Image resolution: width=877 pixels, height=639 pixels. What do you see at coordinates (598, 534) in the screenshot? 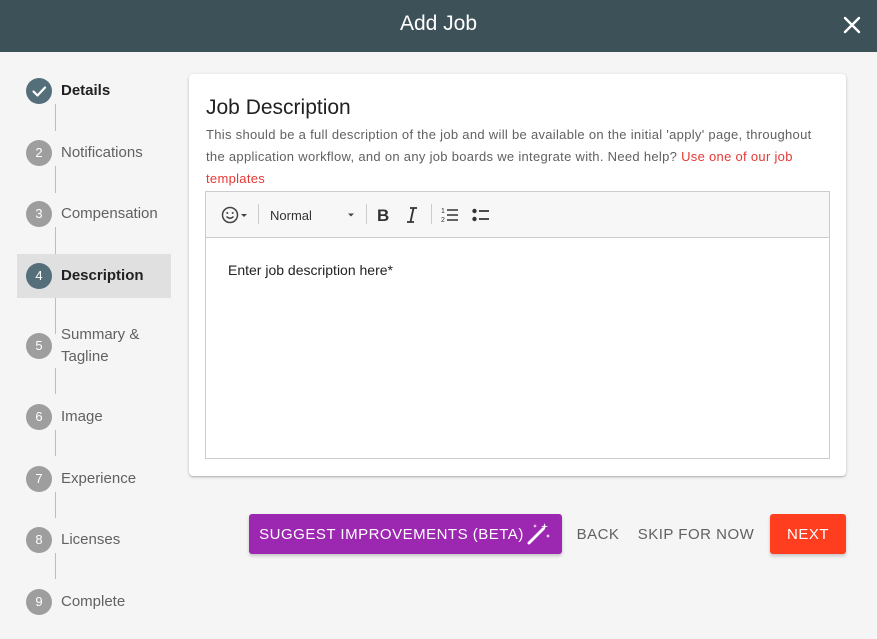
I see `back-button: Back` at bounding box center [598, 534].